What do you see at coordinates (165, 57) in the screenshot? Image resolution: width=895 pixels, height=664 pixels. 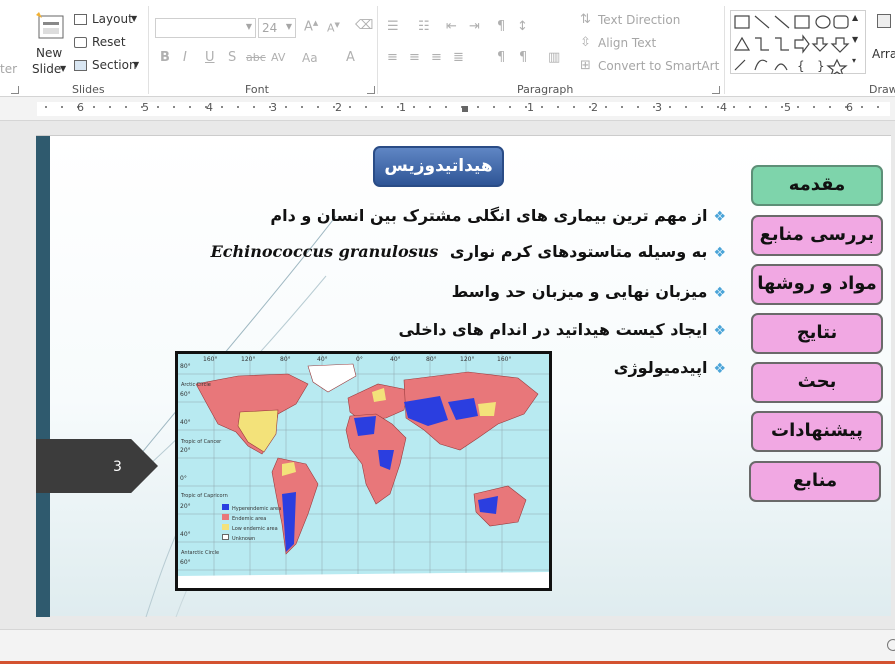 I see `bold-button: B` at bounding box center [165, 57].